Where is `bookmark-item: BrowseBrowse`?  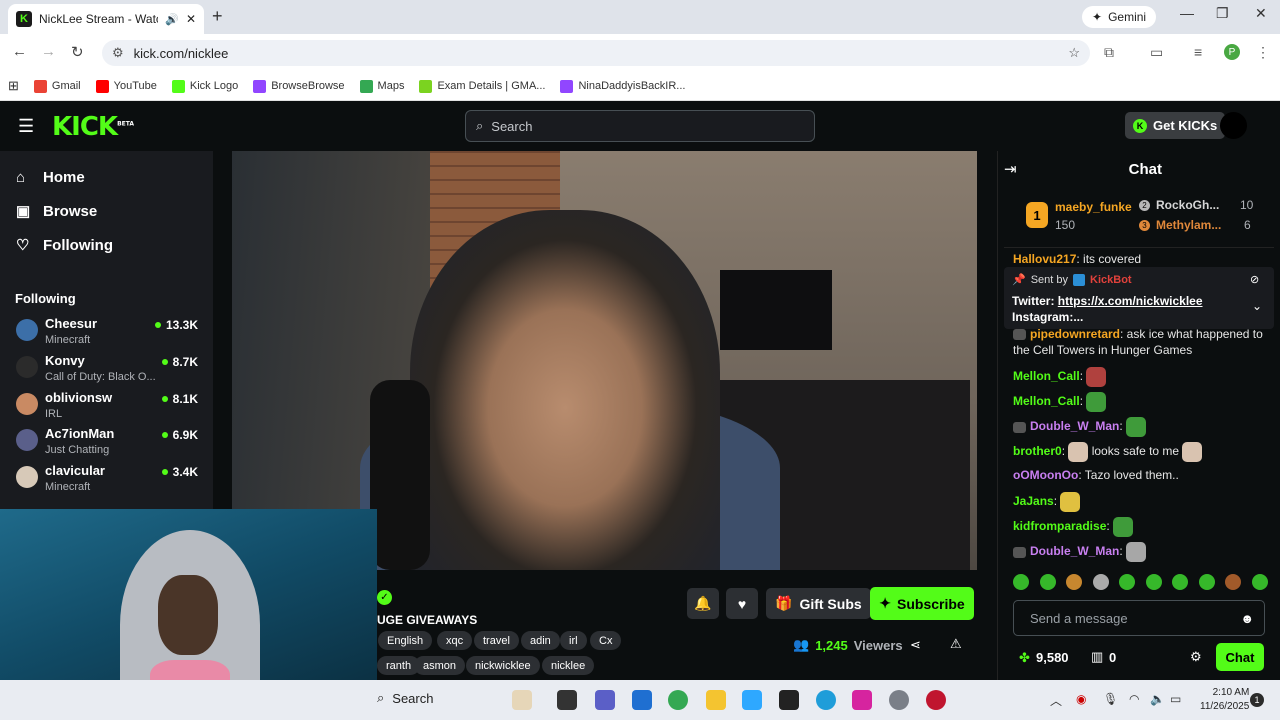 bookmark-item: BrowseBrowse is located at coordinates (299, 86).